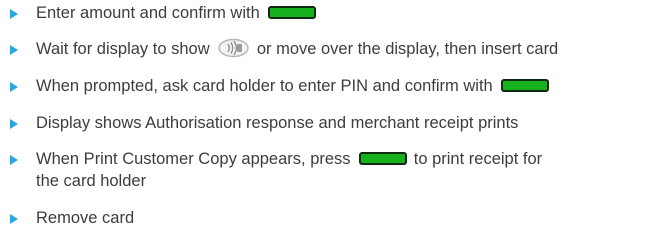 This screenshot has width=667, height=241. I want to click on step-text: Enter amount and confirm with, so click(176, 13).